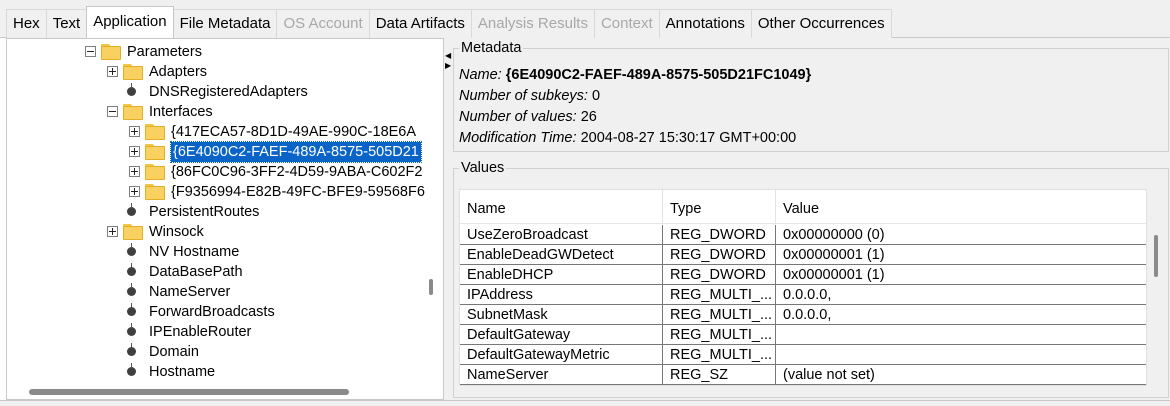  I want to click on expand-right-arrow-icon: ▶, so click(448, 66).